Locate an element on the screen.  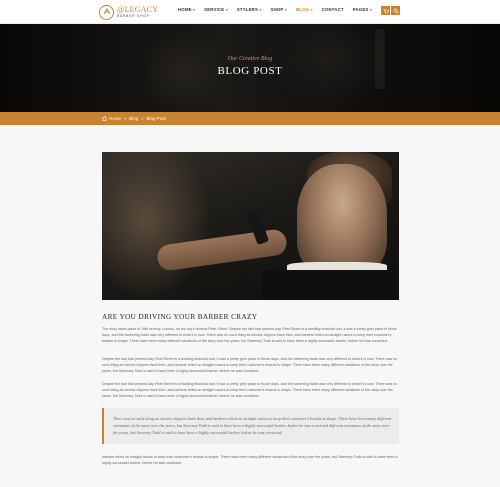
nav-item-contact: CONTACT is located at coordinates (333, 9).